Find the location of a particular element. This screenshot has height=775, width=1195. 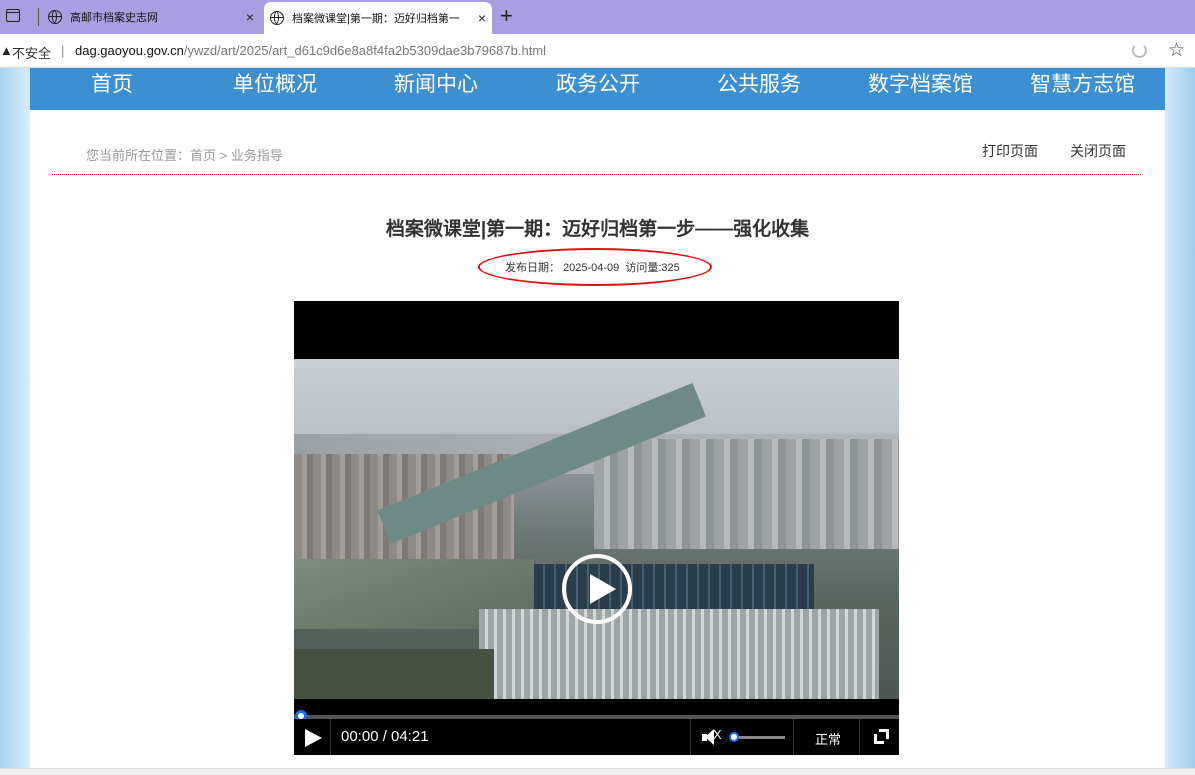

nav-item-home: 首页 is located at coordinates (112, 85).